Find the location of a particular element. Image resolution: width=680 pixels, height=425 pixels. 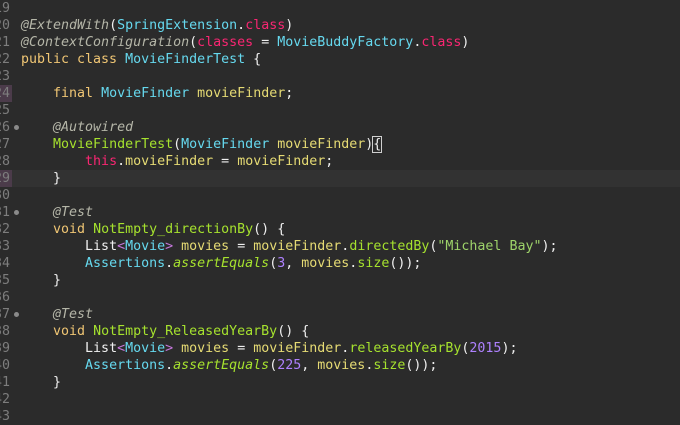

code-token: , is located at coordinates (293, 263).